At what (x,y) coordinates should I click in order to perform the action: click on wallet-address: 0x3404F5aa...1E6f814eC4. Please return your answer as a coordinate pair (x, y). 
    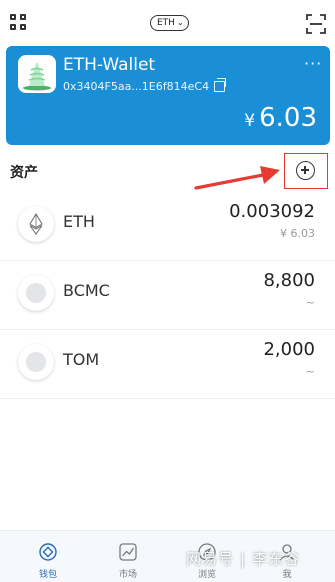
    Looking at the image, I should click on (136, 86).